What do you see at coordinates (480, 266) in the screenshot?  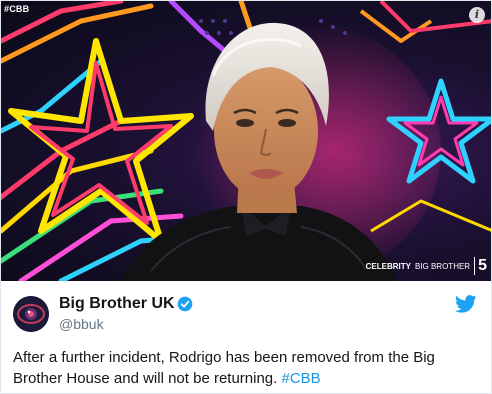 I see `channel-number: 5` at bounding box center [480, 266].